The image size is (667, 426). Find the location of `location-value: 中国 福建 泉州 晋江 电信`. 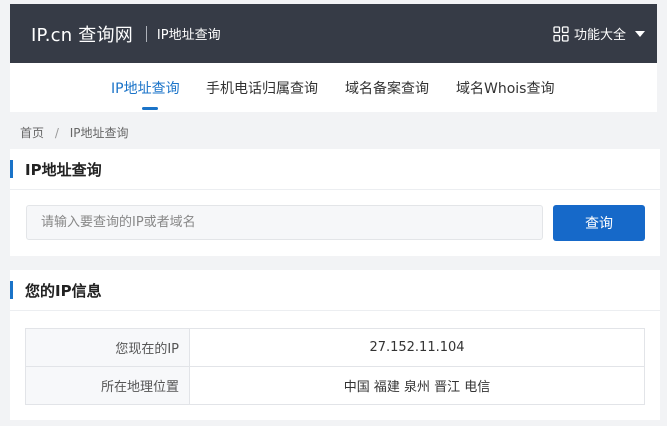

location-value: 中国 福建 泉州 晋江 电信 is located at coordinates (417, 385).